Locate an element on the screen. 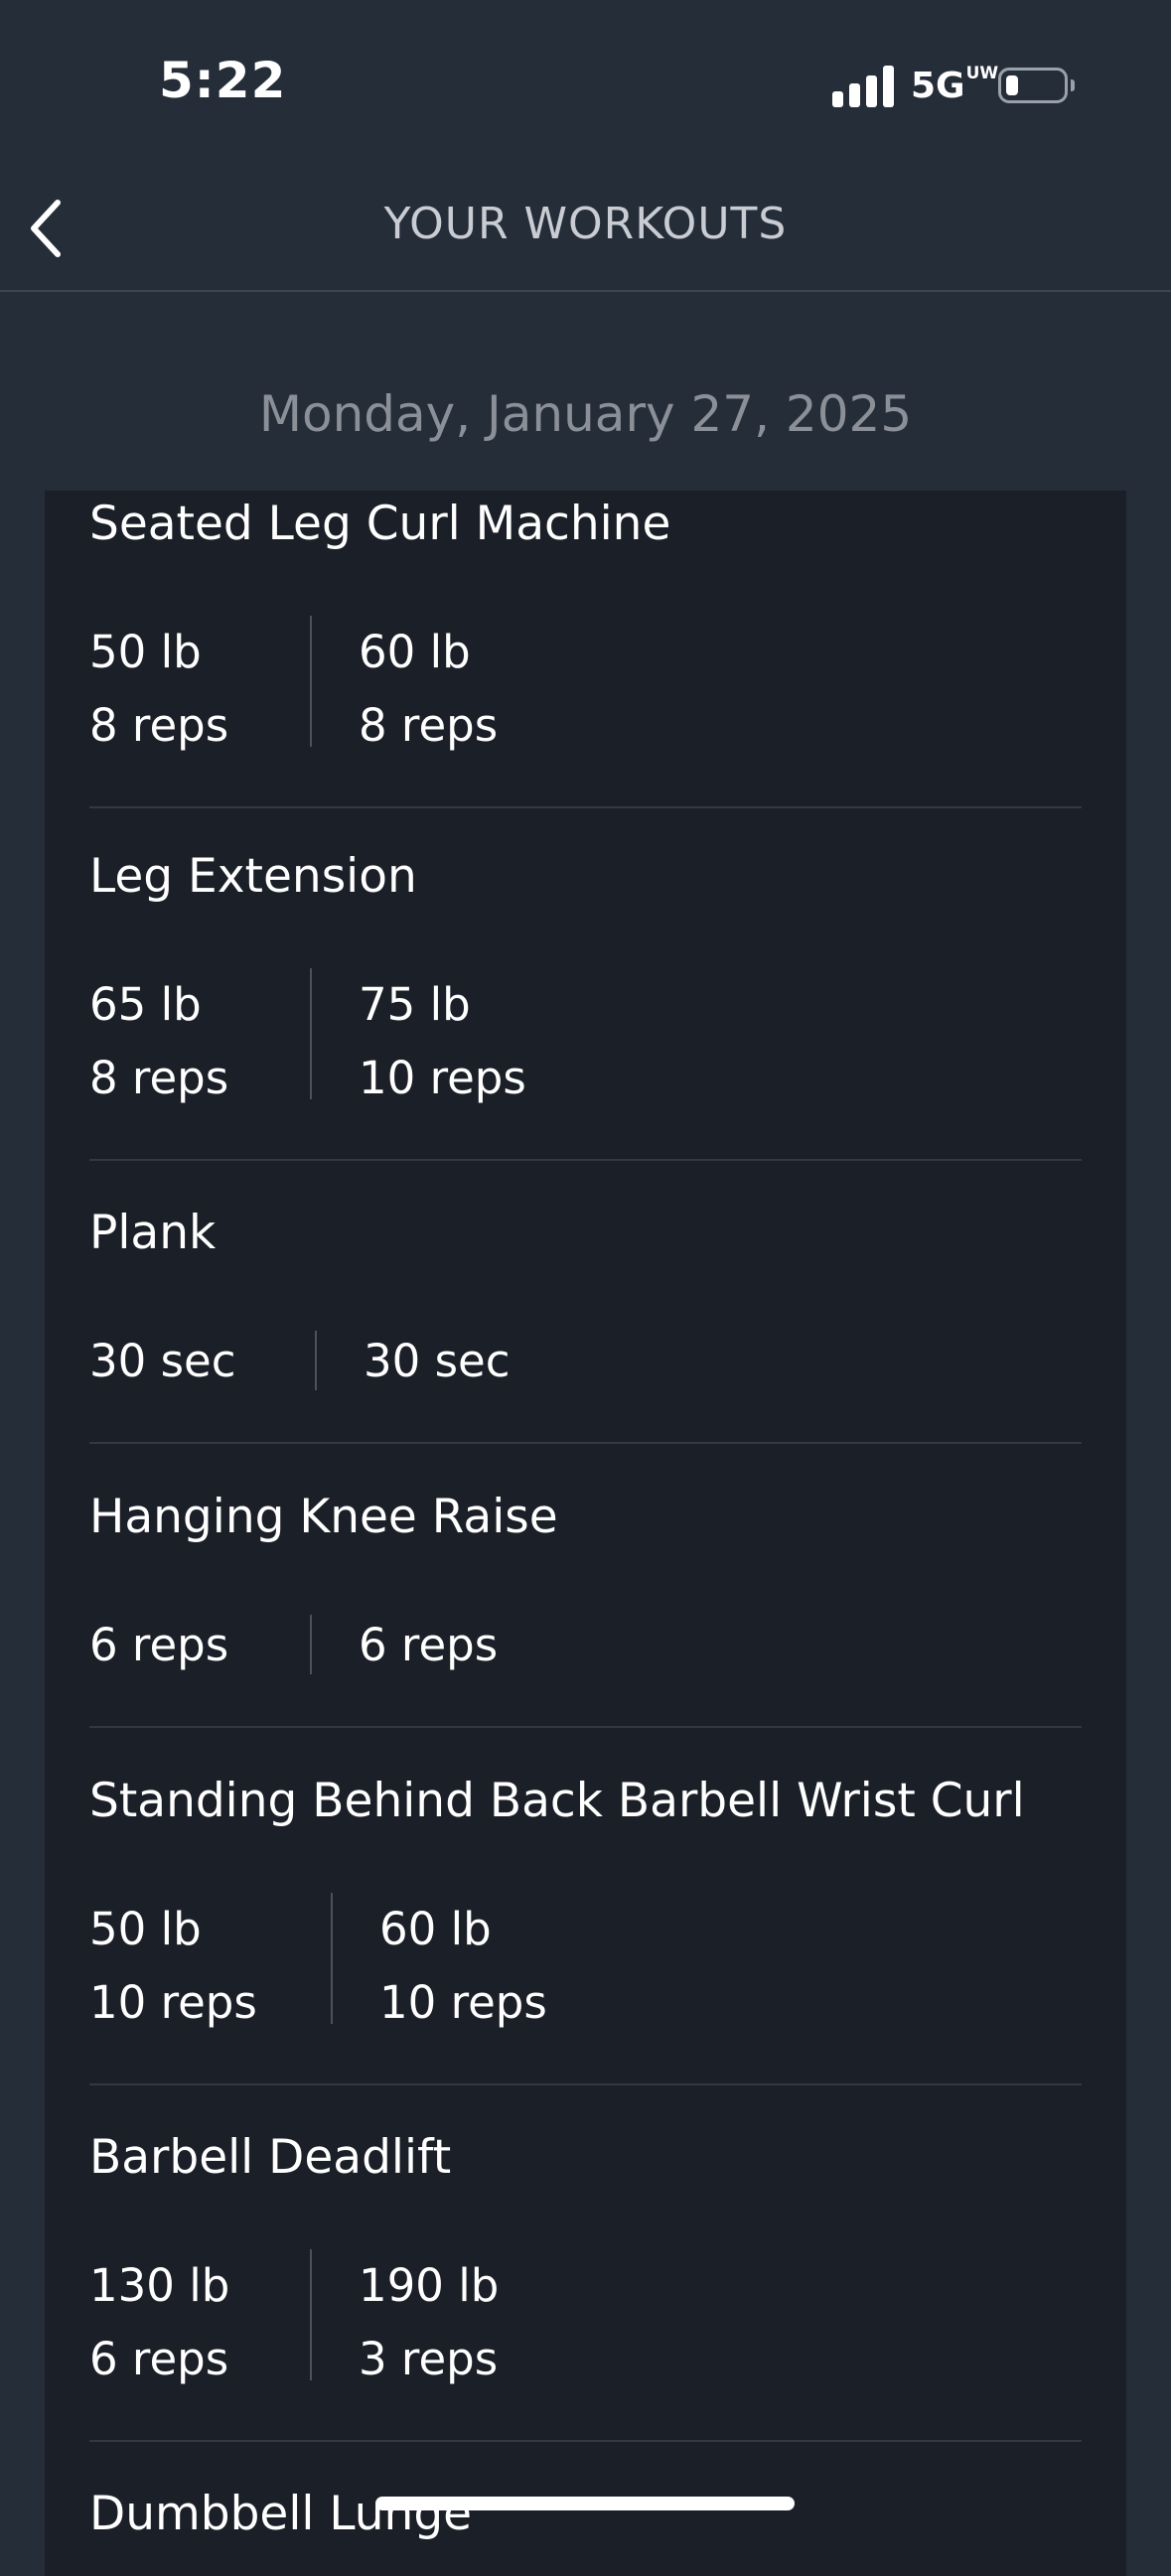 This screenshot has height=2576, width=1171. set: 50 lb 8 reps is located at coordinates (158, 689).